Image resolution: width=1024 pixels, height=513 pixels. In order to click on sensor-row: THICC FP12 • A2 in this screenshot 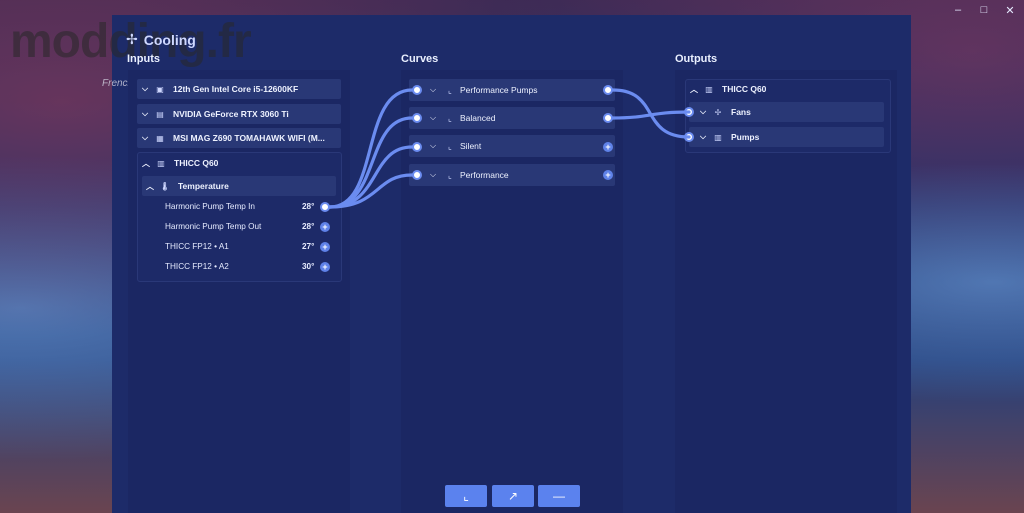, I will do `click(197, 266)`.